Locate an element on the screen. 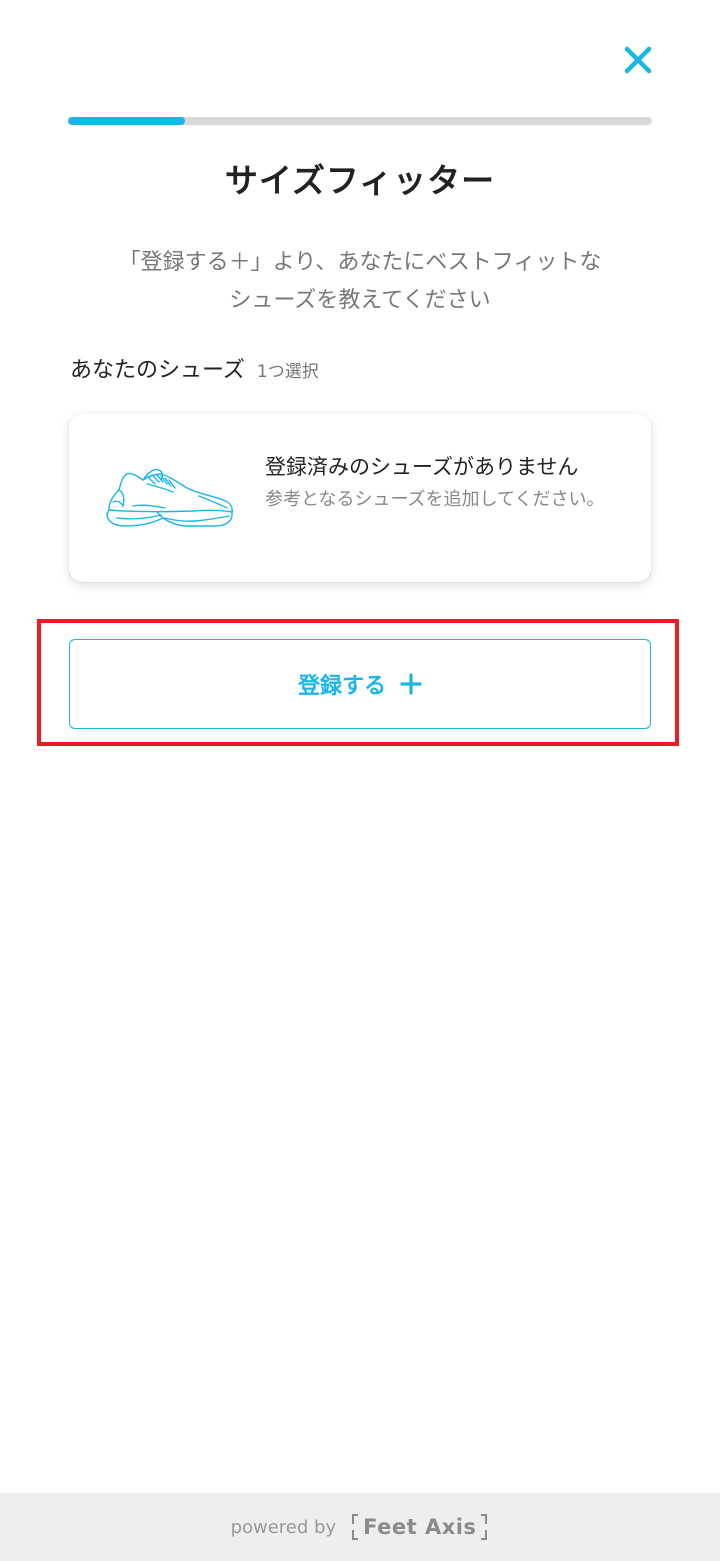 Image resolution: width=720 pixels, height=1561 pixels. close-button is located at coordinates (638, 60).